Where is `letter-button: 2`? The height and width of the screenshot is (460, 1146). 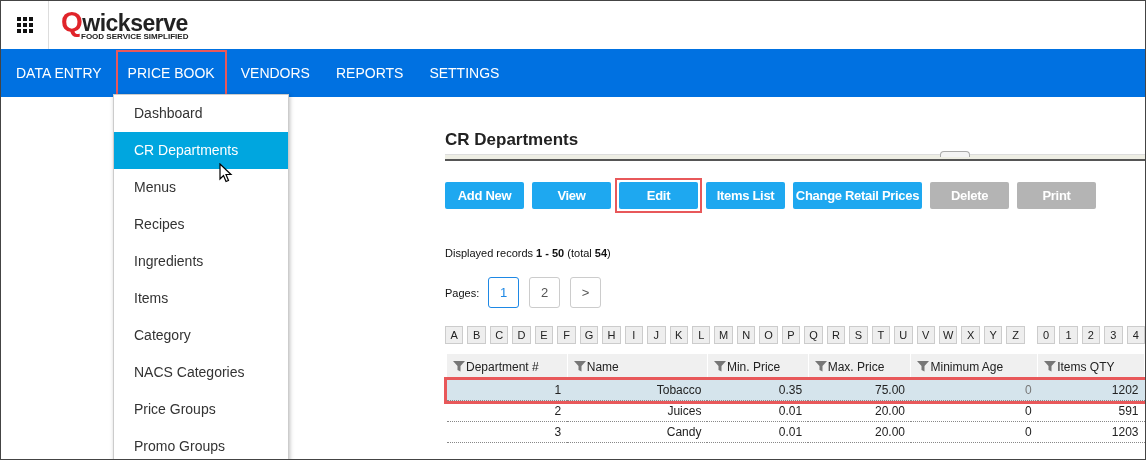 letter-button: 2 is located at coordinates (1091, 335).